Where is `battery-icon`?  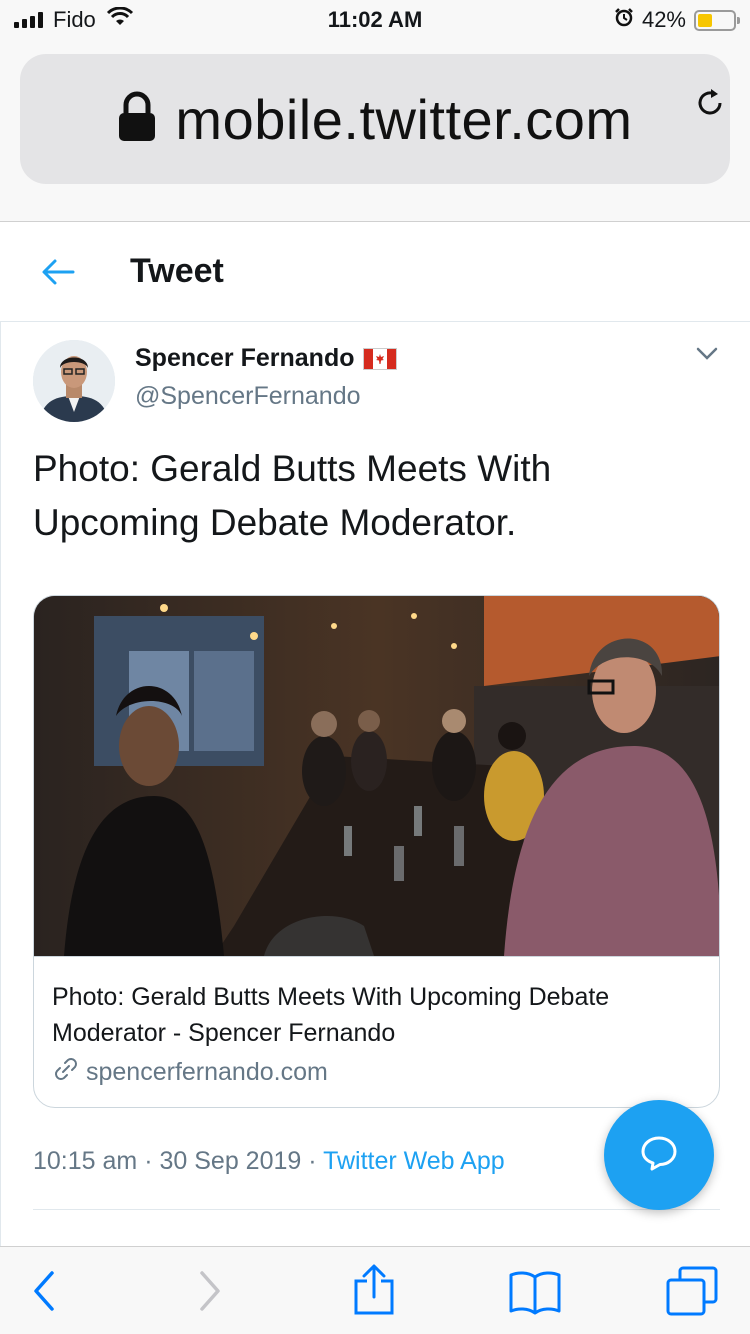
battery-icon is located at coordinates (717, 20).